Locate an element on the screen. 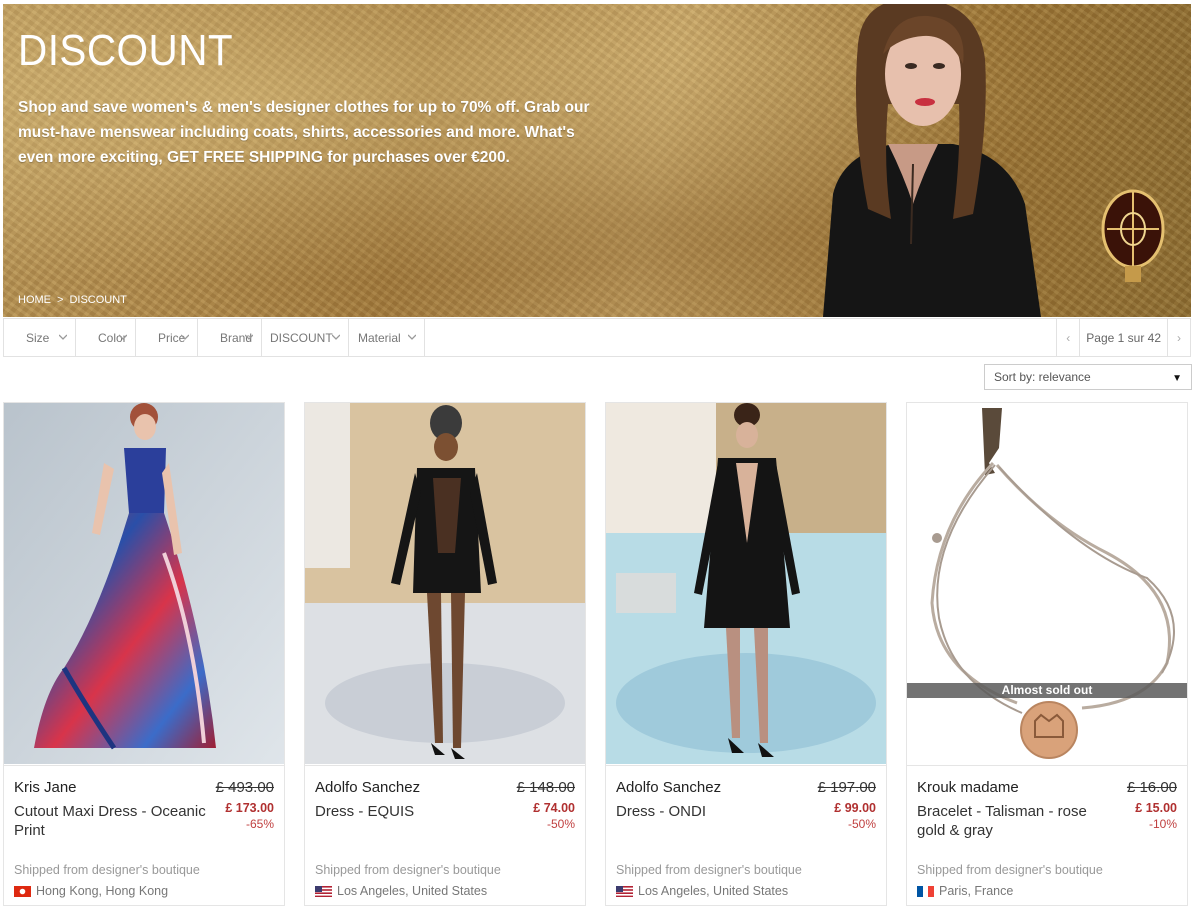  page-indicator: Page 1 sur 42 is located at coordinates (1123, 337).